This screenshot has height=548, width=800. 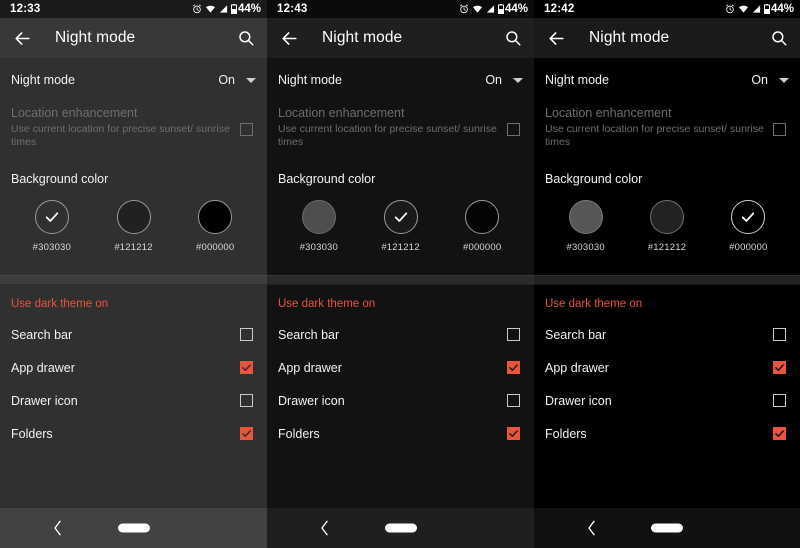 I want to click on status-bar: 12:43 44%, so click(x=400, y=9).